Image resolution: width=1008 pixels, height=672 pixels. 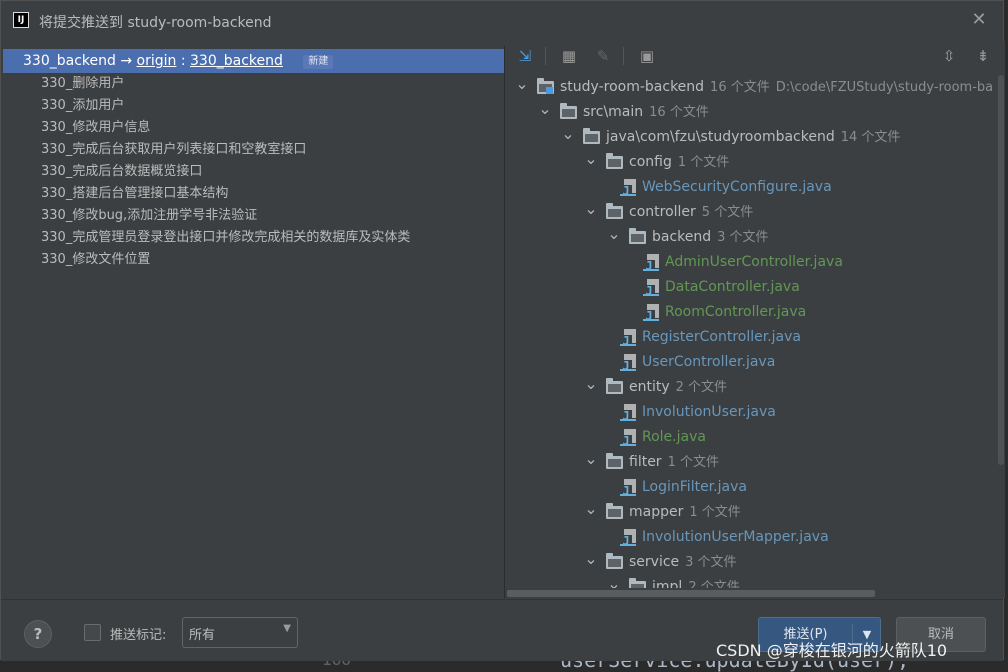 What do you see at coordinates (240, 632) in the screenshot?
I see `push-tags-select: 所有 ▼` at bounding box center [240, 632].